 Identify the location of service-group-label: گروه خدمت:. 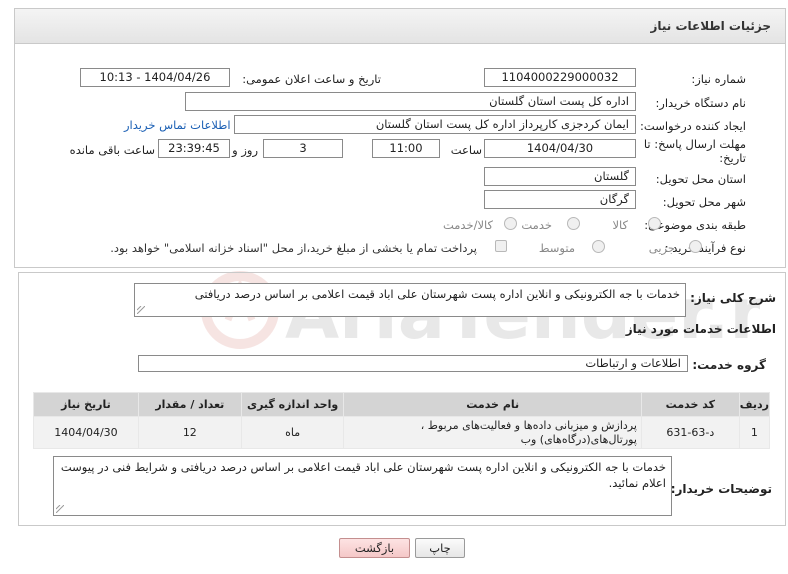
(729, 365).